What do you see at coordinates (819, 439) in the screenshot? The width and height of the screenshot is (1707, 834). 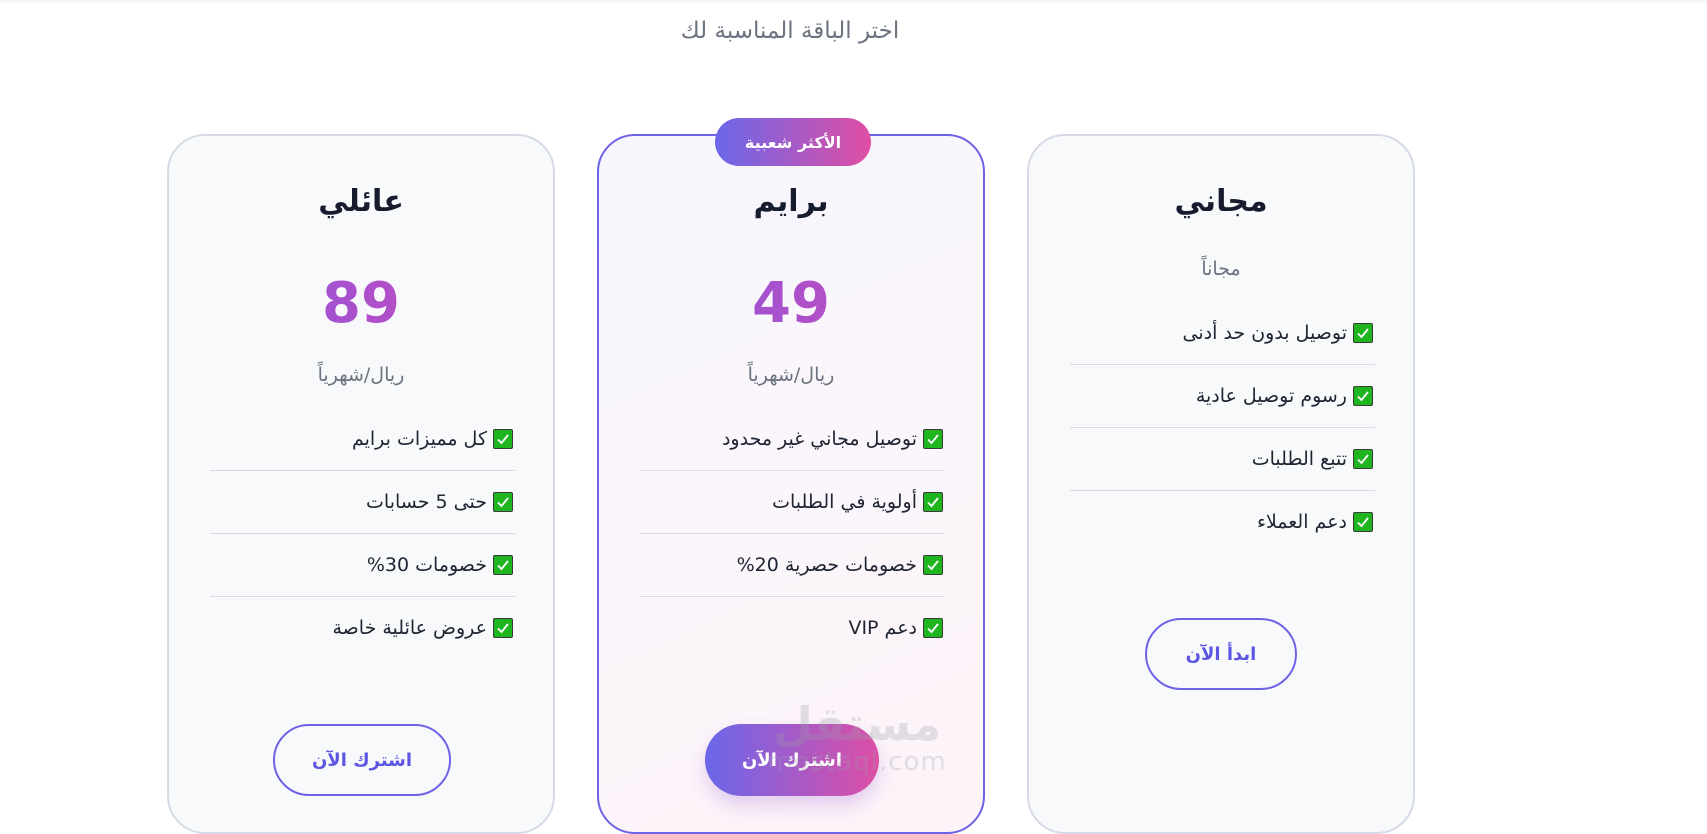 I see `feature-label: توصيل مجاني غير محدود` at bounding box center [819, 439].